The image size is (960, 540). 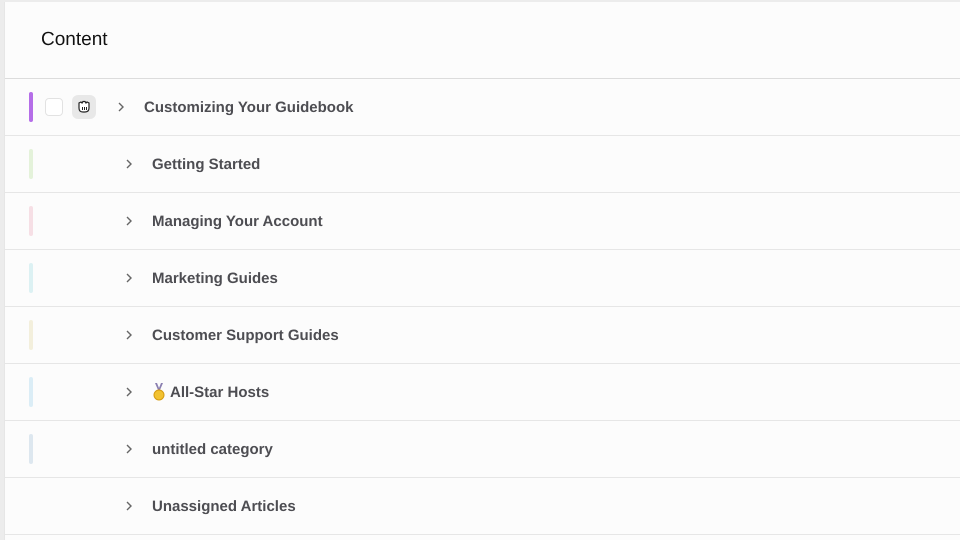 What do you see at coordinates (74, 40) in the screenshot?
I see `page-title: Content` at bounding box center [74, 40].